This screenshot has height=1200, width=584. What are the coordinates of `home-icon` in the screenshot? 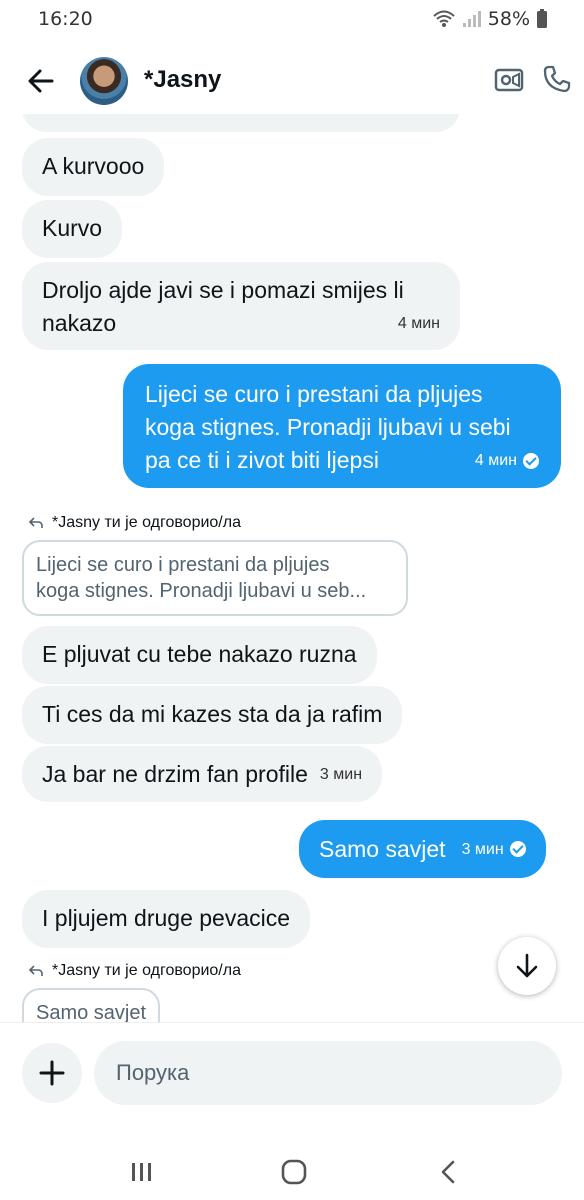 It's located at (294, 1172).